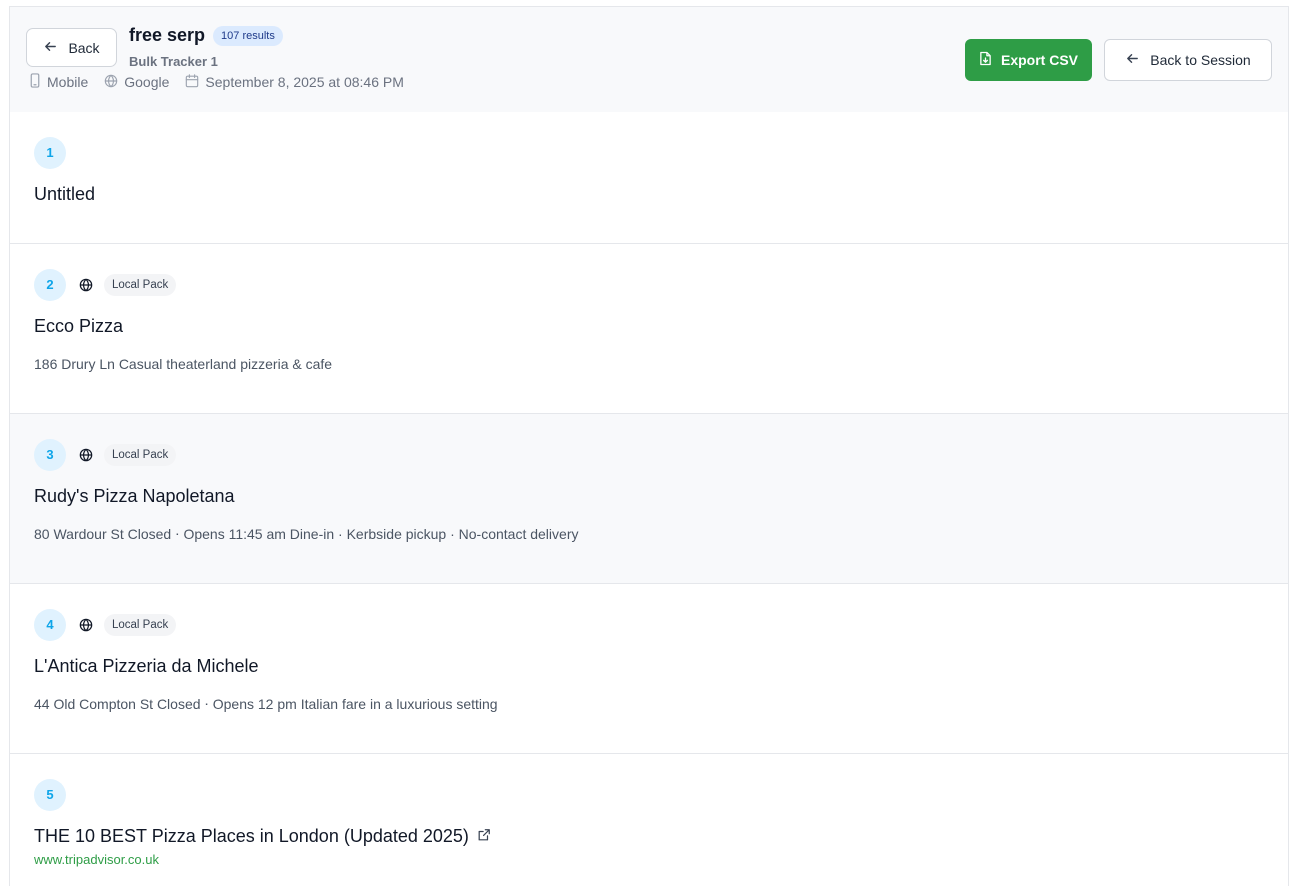 This screenshot has width=1295, height=894. Describe the element at coordinates (79, 326) in the screenshot. I see `result-title-text: Ecco Pizza` at that location.